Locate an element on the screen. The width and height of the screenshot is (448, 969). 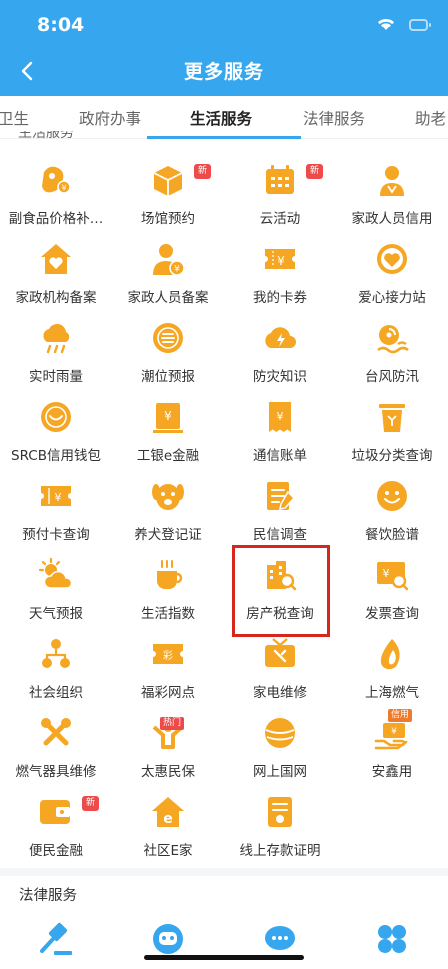
community-home-icon: e is located at coordinates (168, 812).